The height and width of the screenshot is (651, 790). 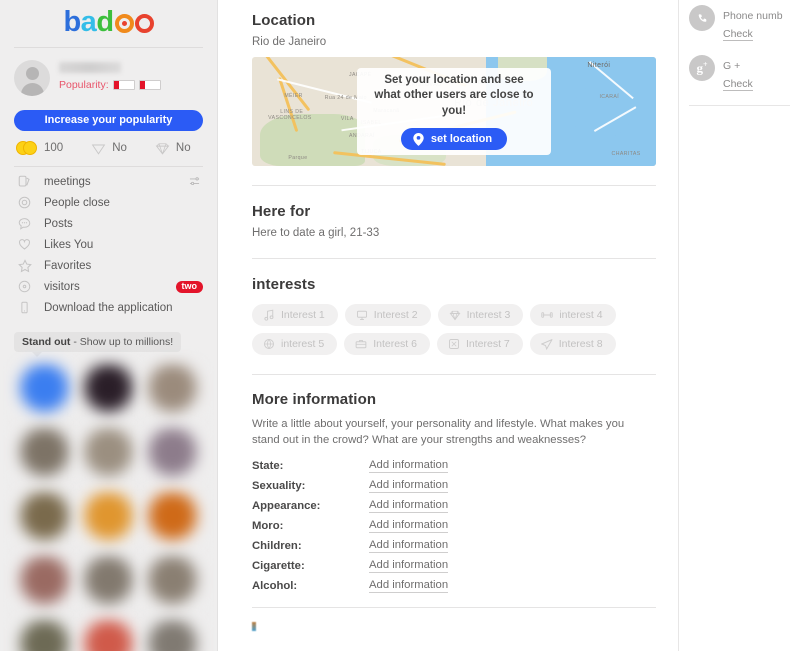 What do you see at coordinates (278, 565) in the screenshot?
I see `info-row-key: Cigarette:` at bounding box center [278, 565].